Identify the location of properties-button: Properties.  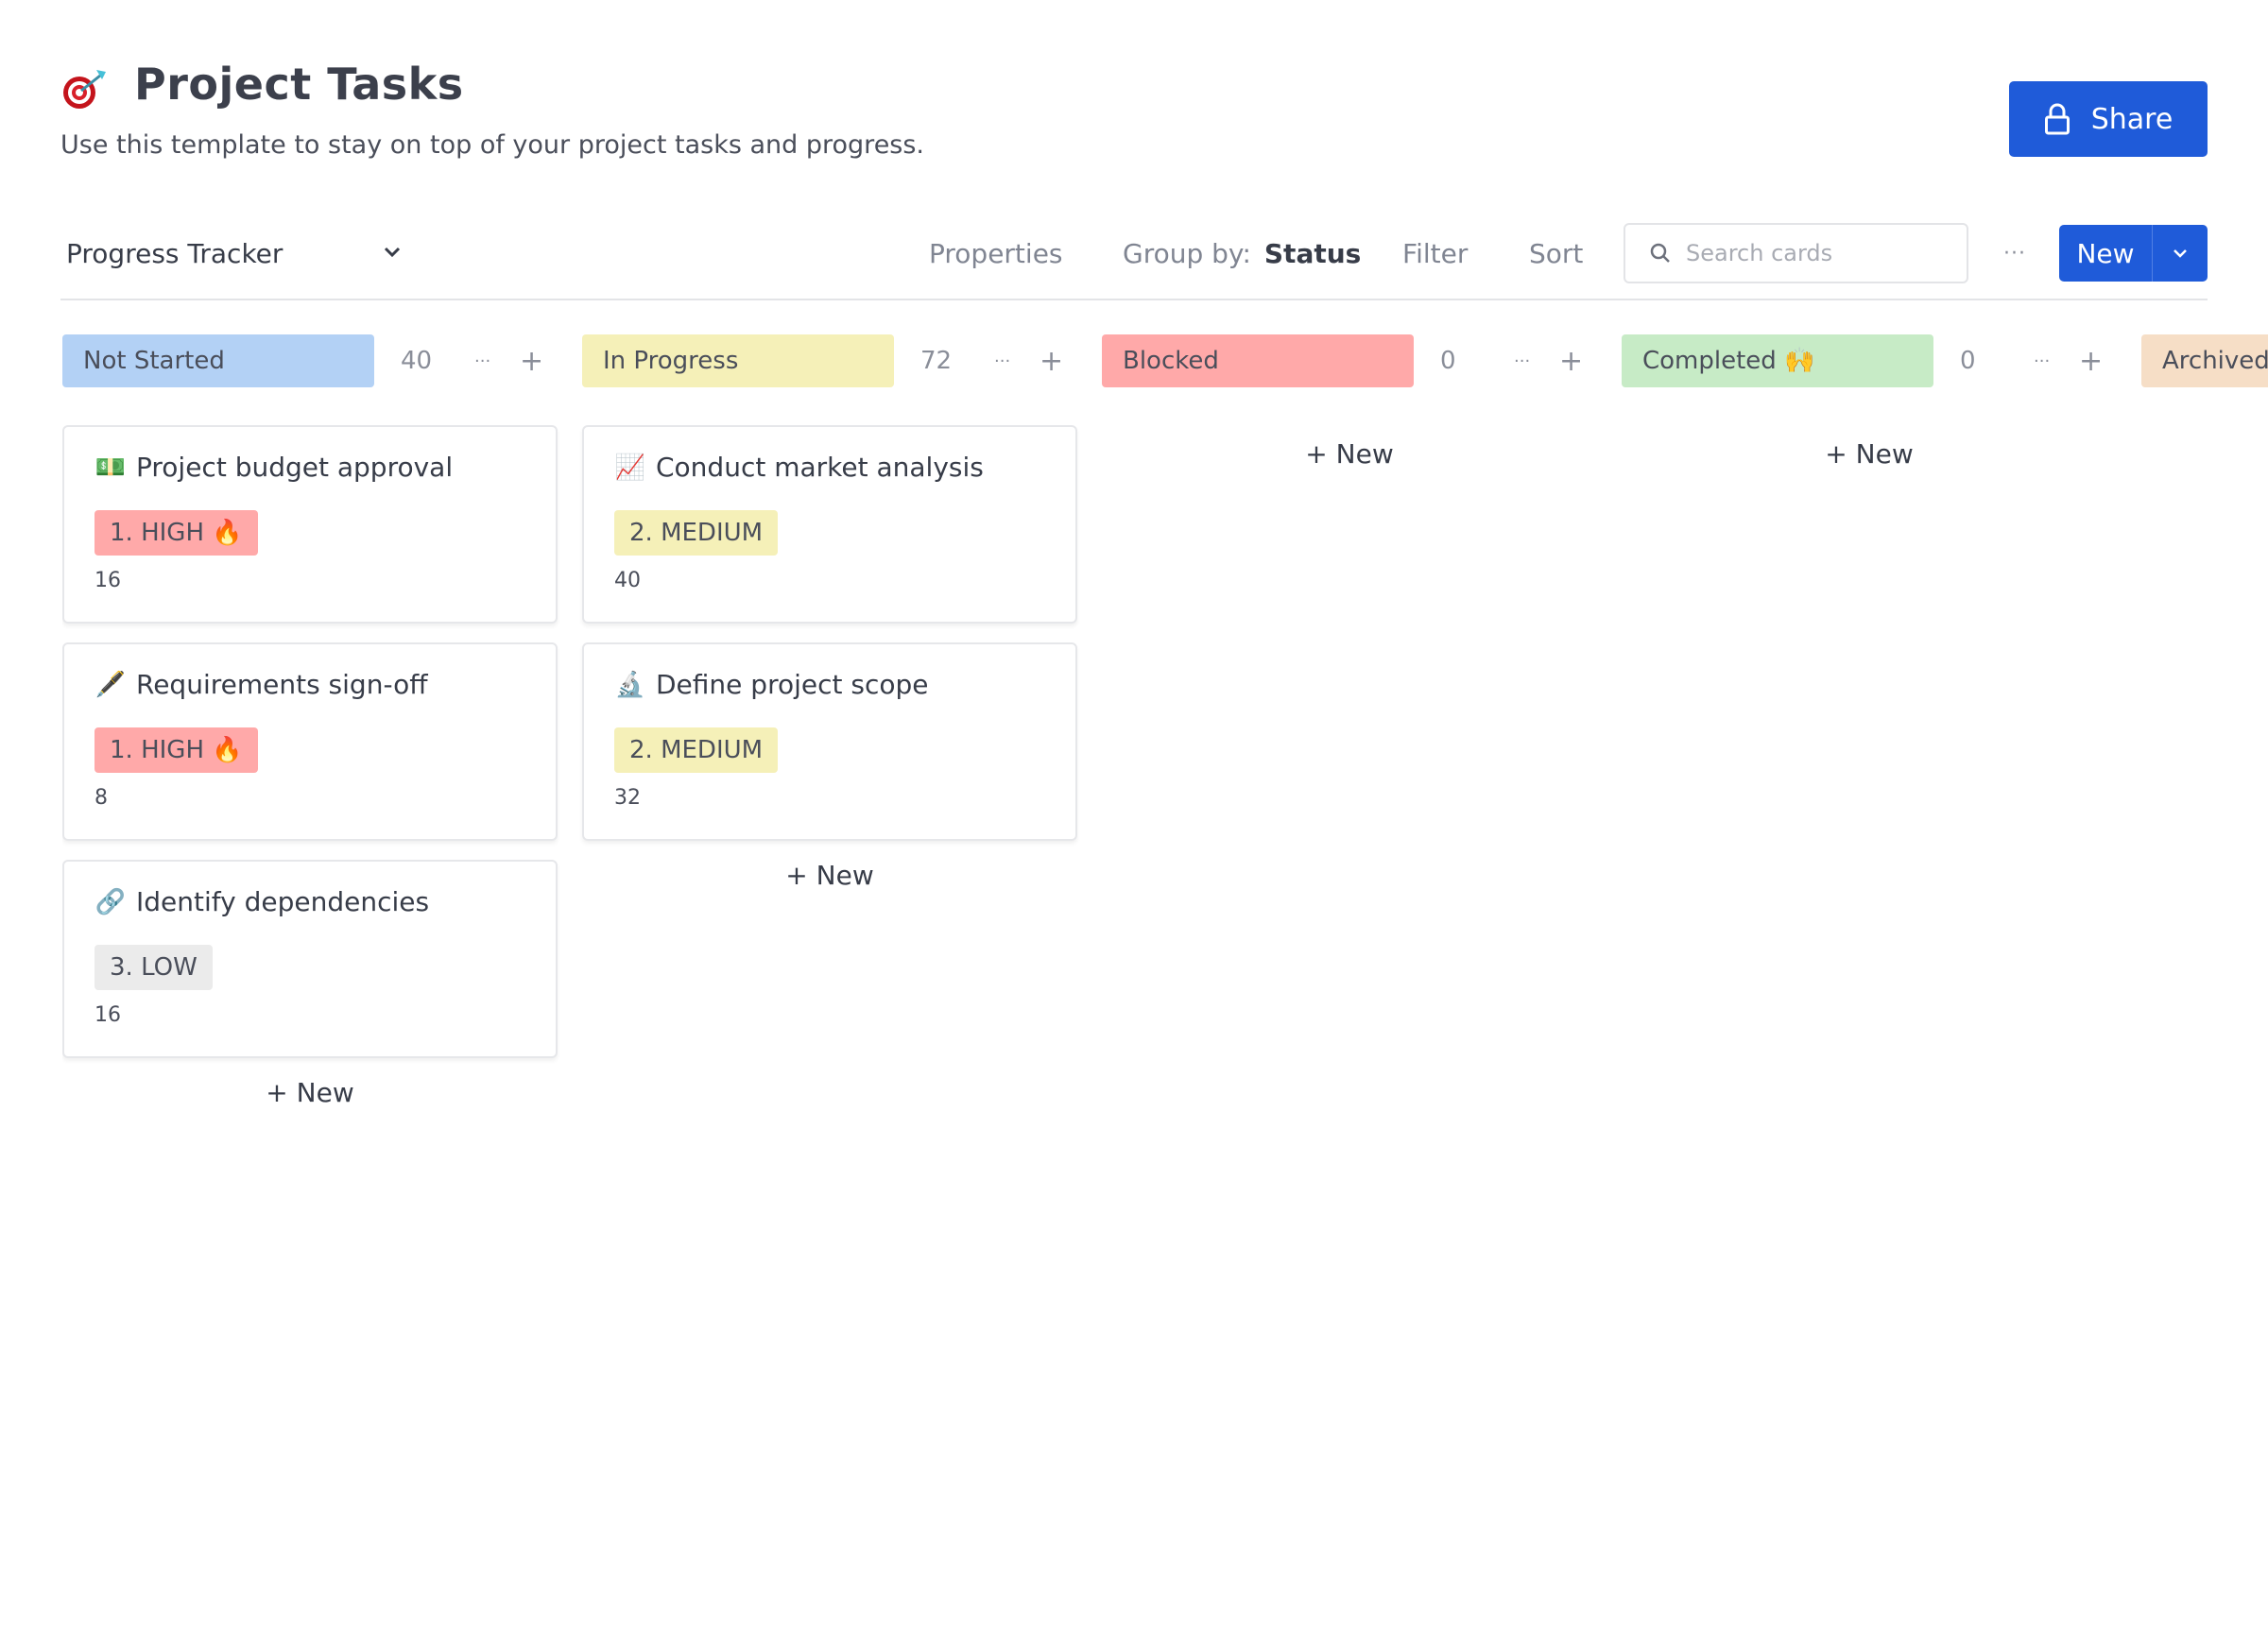
(996, 253).